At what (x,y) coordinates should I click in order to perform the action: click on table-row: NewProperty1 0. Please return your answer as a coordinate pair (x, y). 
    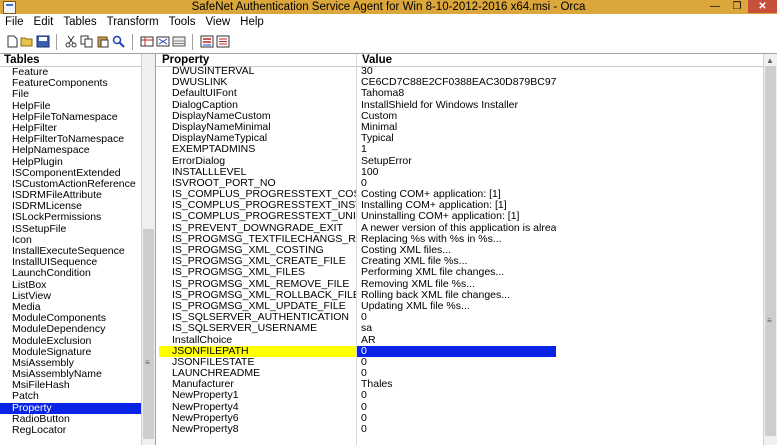
    Looking at the image, I should click on (460, 395).